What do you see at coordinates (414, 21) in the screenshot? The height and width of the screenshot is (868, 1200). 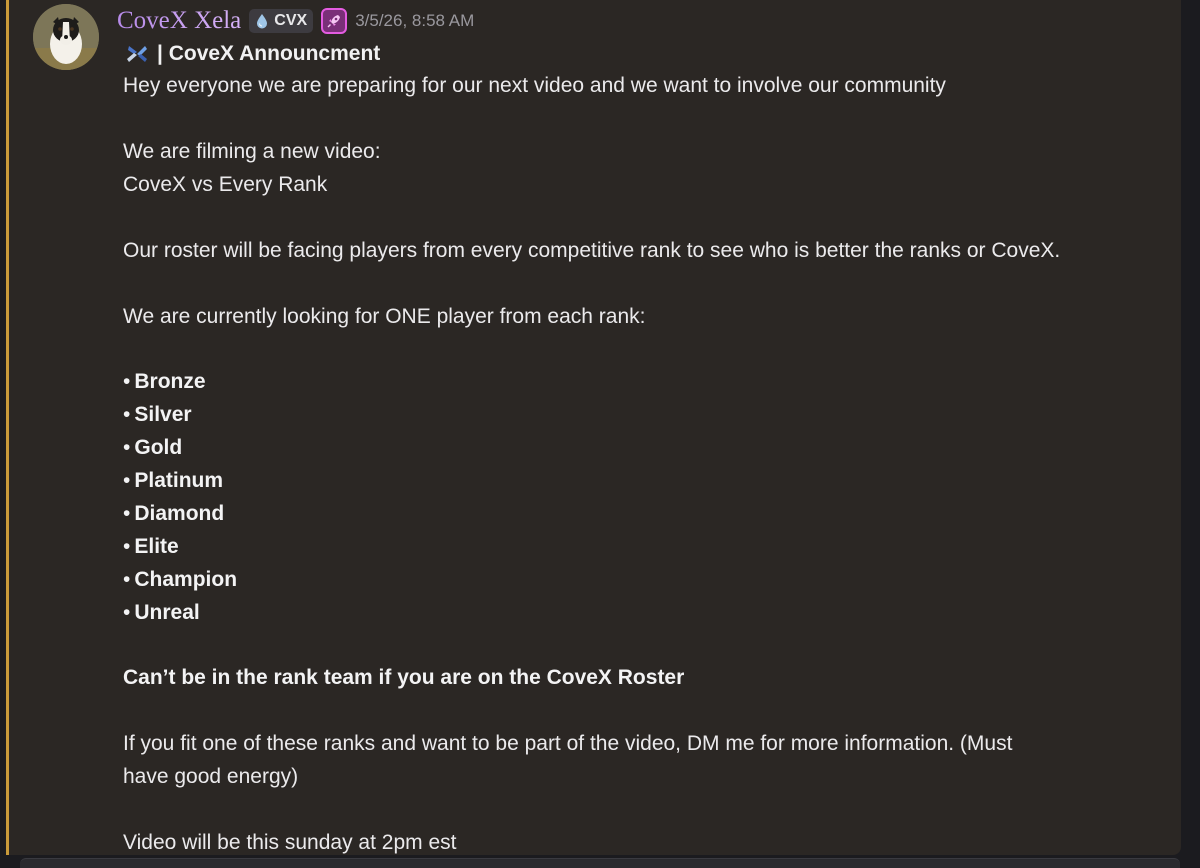 I see `message-timestamp: 3/5/26, 8:58 AM` at bounding box center [414, 21].